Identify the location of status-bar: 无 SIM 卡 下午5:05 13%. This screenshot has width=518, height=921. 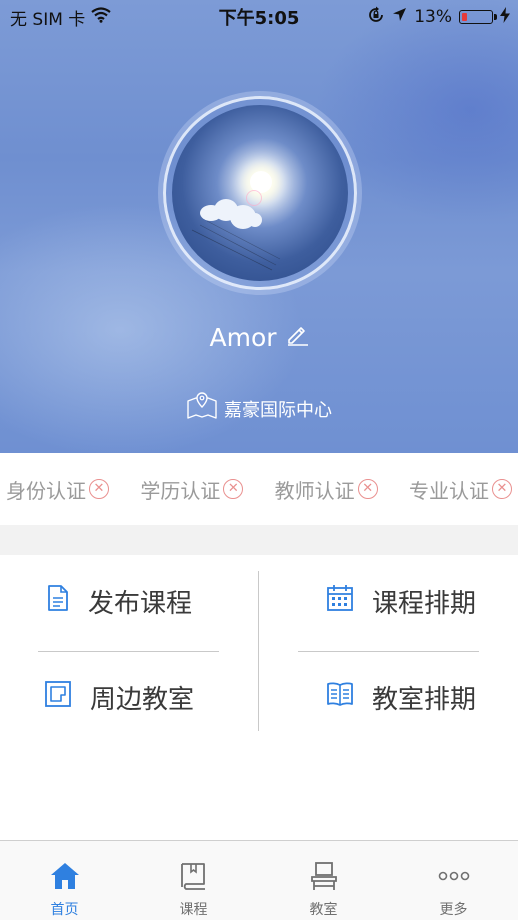
(259, 17).